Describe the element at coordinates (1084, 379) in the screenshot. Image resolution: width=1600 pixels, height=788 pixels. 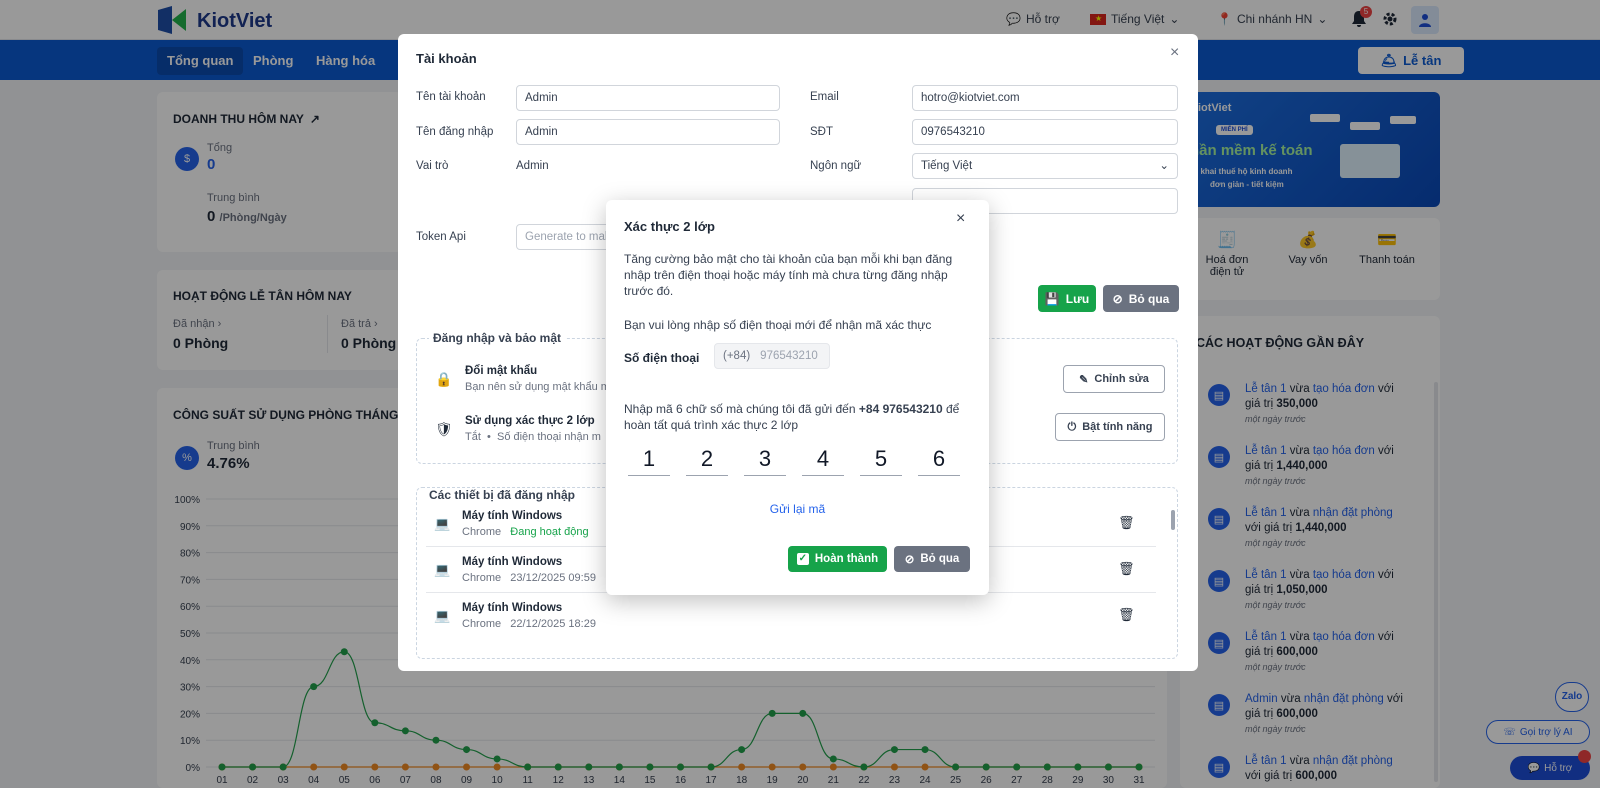
I see `pencil-icon: ✎` at that location.